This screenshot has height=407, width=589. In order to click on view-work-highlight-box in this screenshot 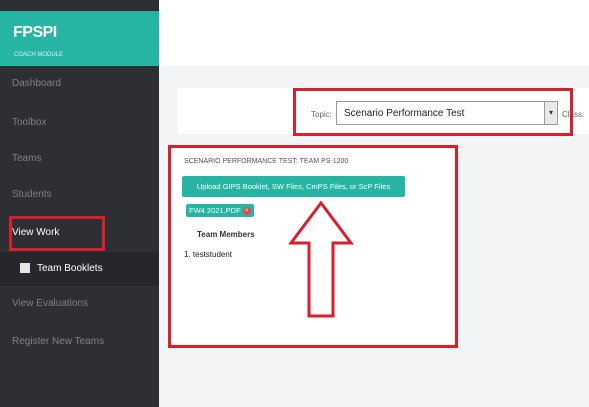, I will do `click(57, 233)`.